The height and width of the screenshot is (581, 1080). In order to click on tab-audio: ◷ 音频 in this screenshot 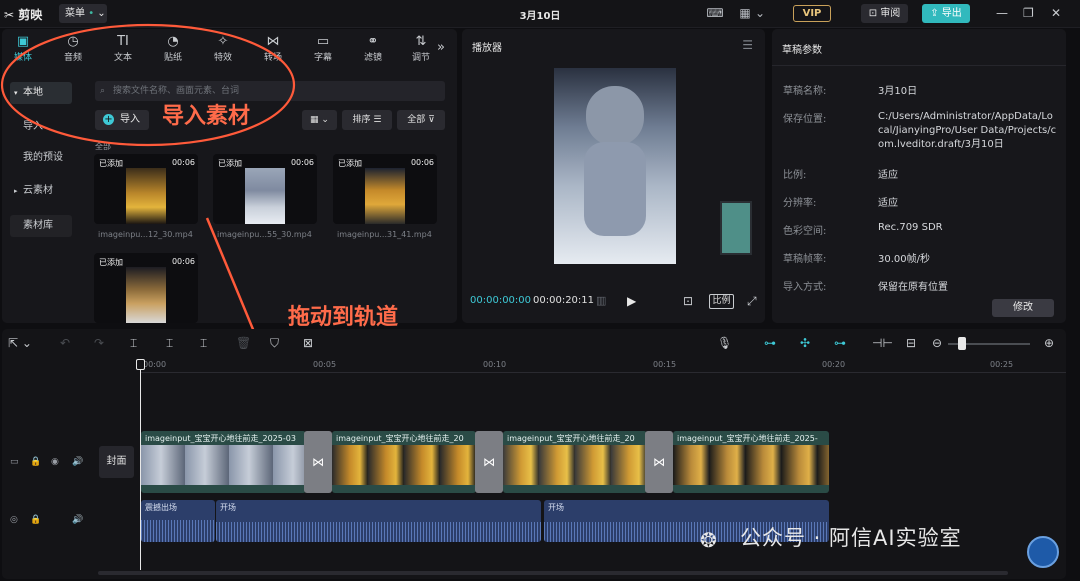, I will do `click(73, 48)`.